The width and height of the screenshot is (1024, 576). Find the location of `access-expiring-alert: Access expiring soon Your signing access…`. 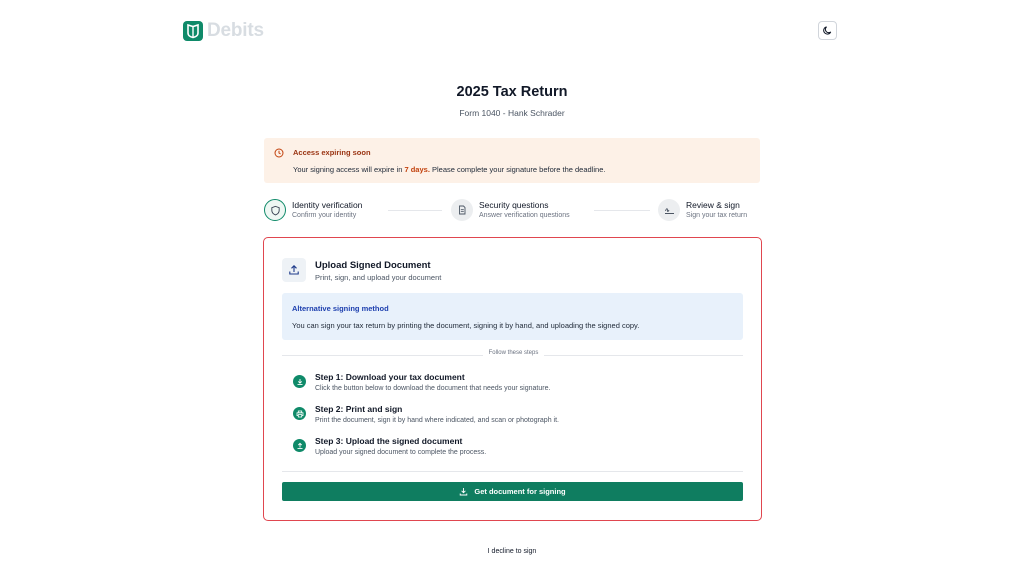

access-expiring-alert: Access expiring soon Your signing access… is located at coordinates (512, 160).